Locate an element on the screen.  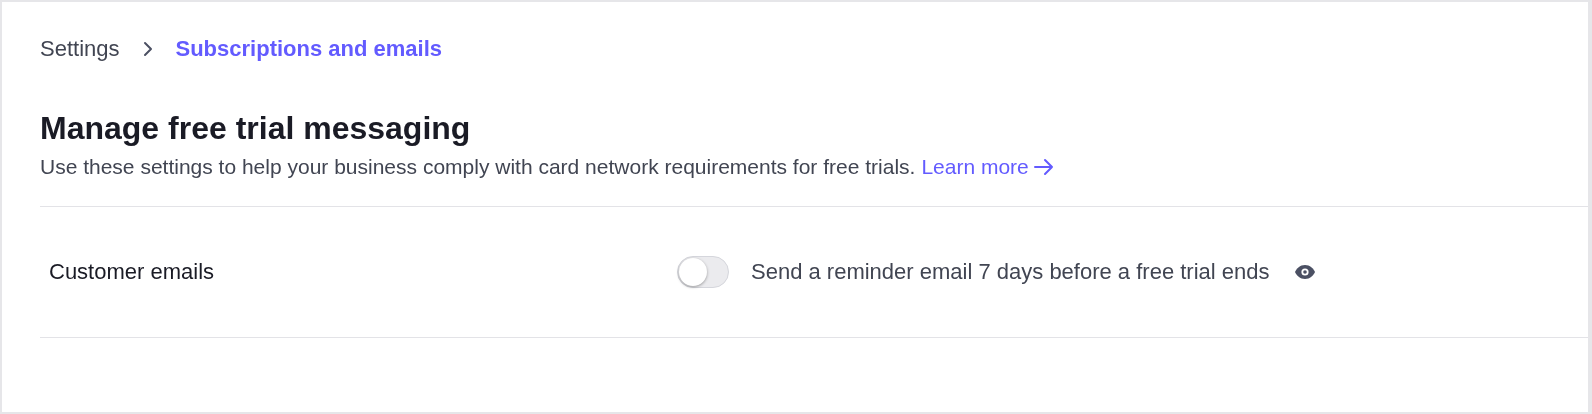
description-text: Use these settings to help your business comply with card network requirements for free trials. is located at coordinates (478, 167).